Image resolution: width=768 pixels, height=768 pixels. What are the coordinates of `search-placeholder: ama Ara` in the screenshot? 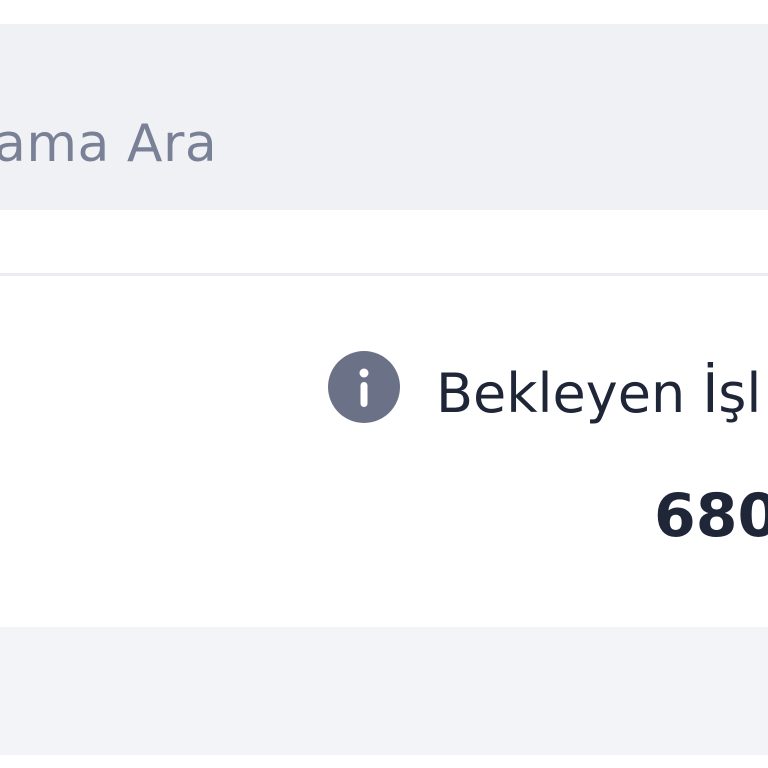 It's located at (109, 144).